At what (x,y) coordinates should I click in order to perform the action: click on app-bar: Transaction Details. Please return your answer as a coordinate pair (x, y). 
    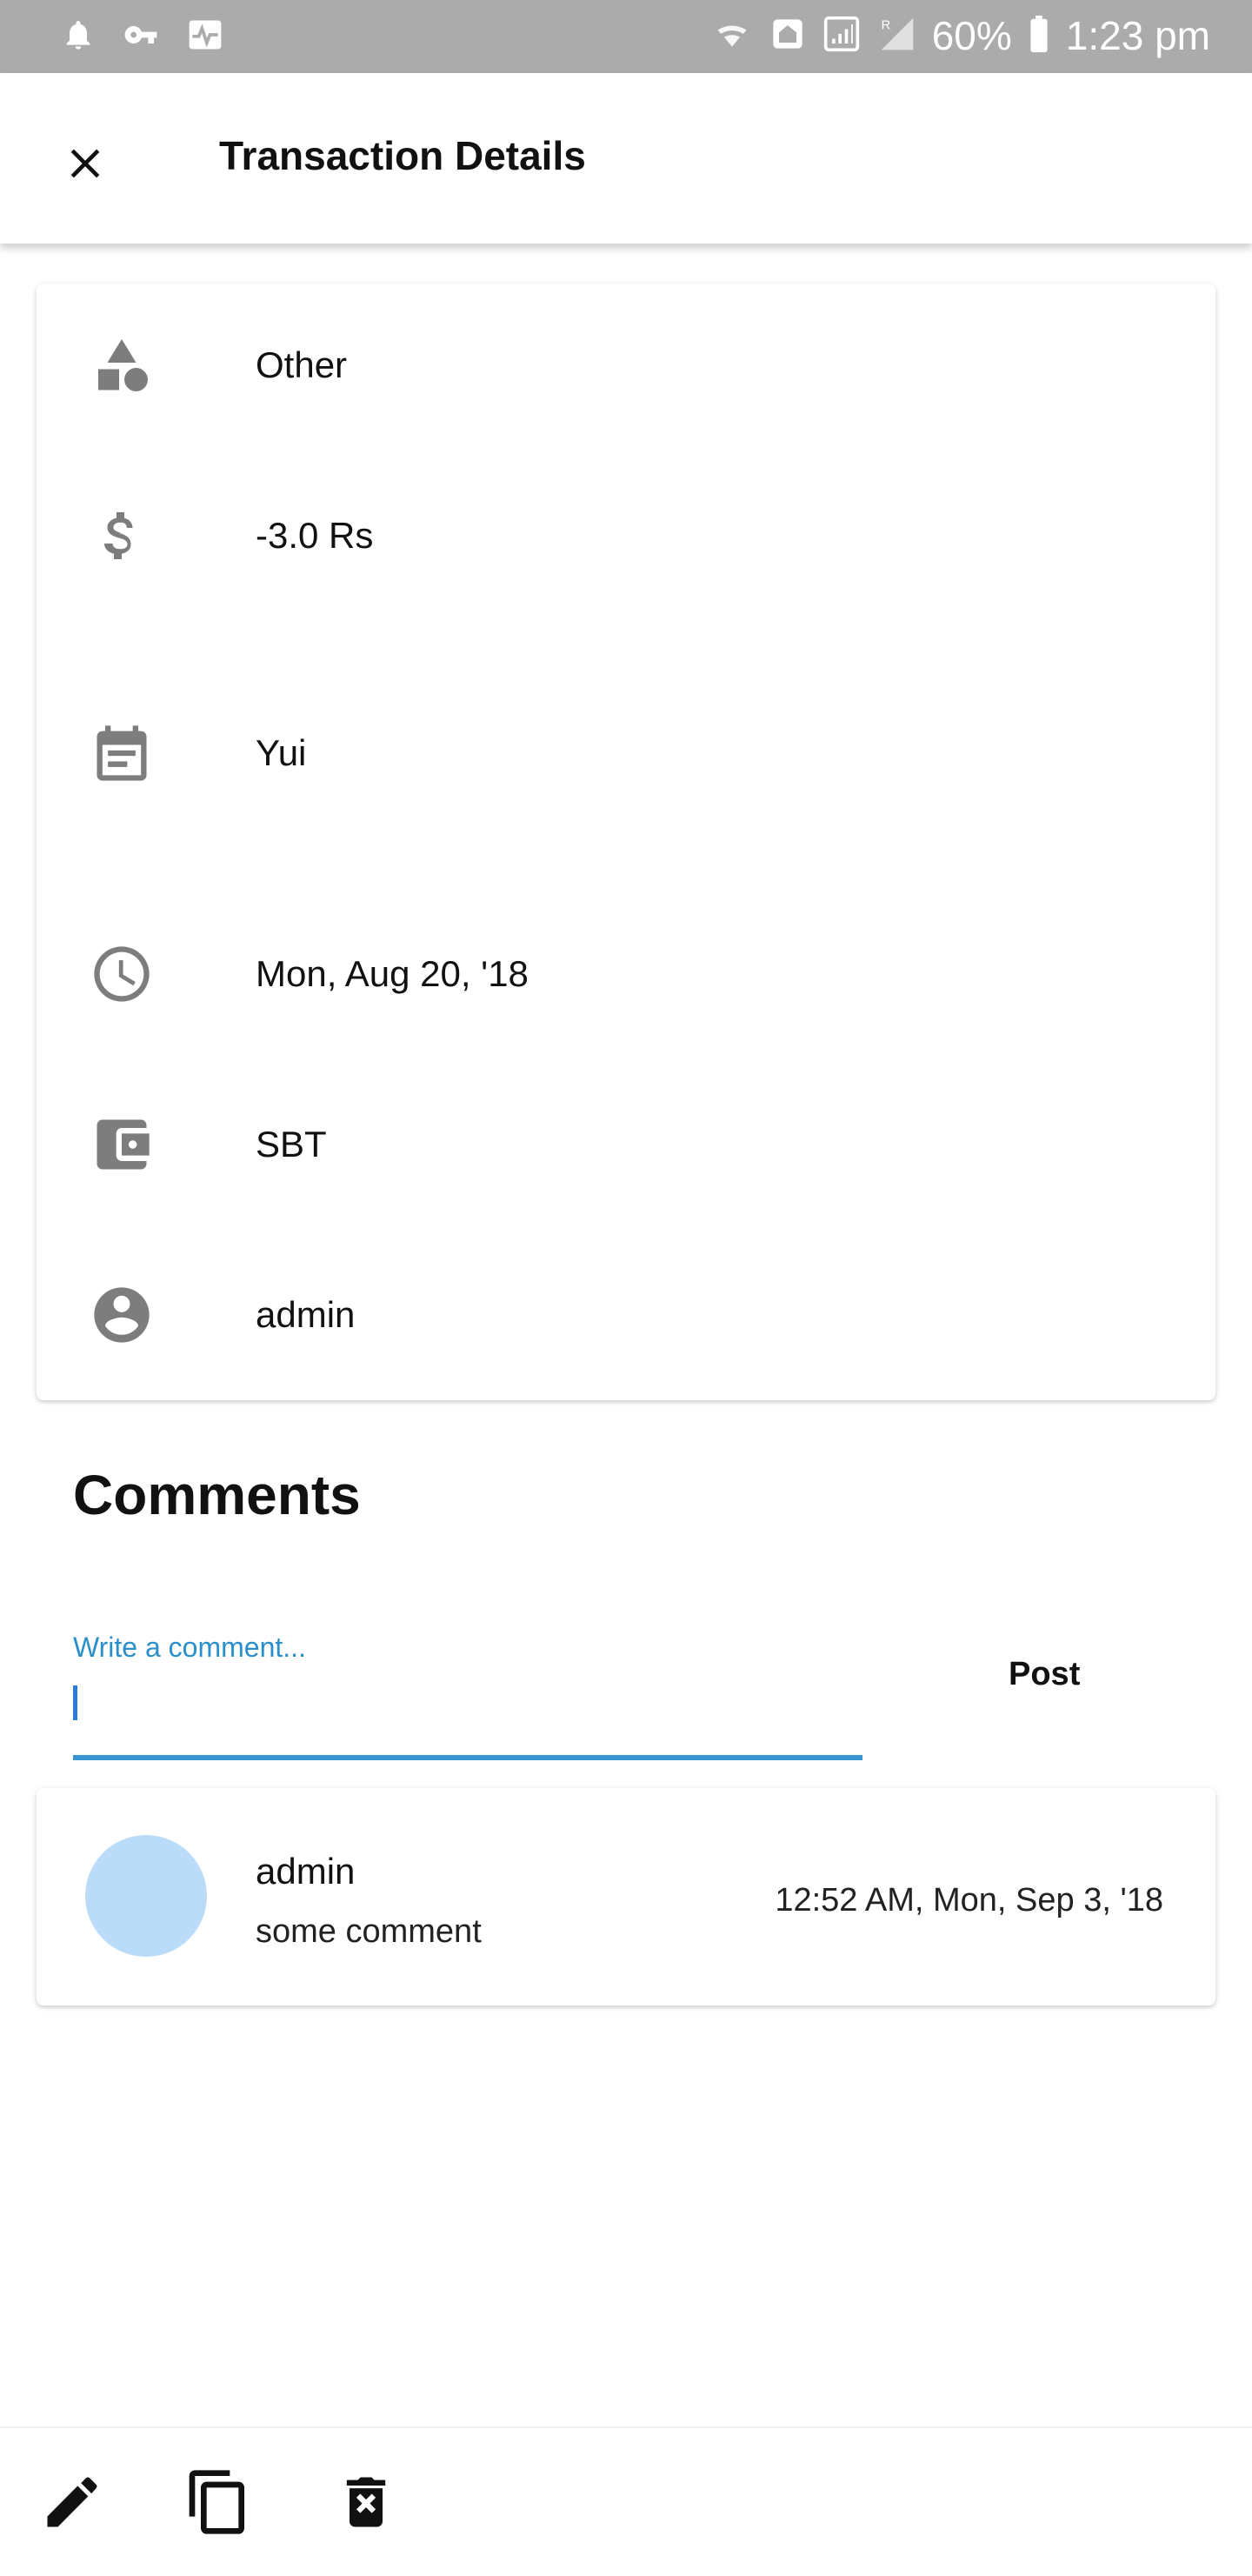
    Looking at the image, I should click on (626, 158).